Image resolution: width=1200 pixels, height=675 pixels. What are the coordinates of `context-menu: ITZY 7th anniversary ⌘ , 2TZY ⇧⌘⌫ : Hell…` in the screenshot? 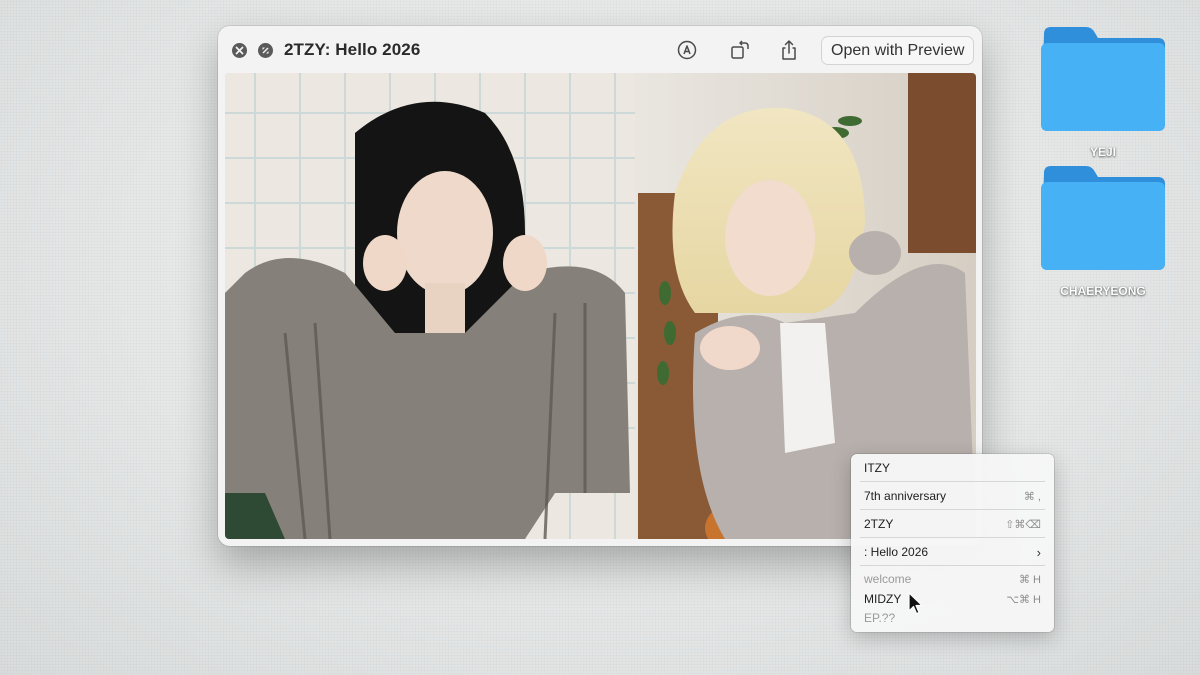 It's located at (952, 543).